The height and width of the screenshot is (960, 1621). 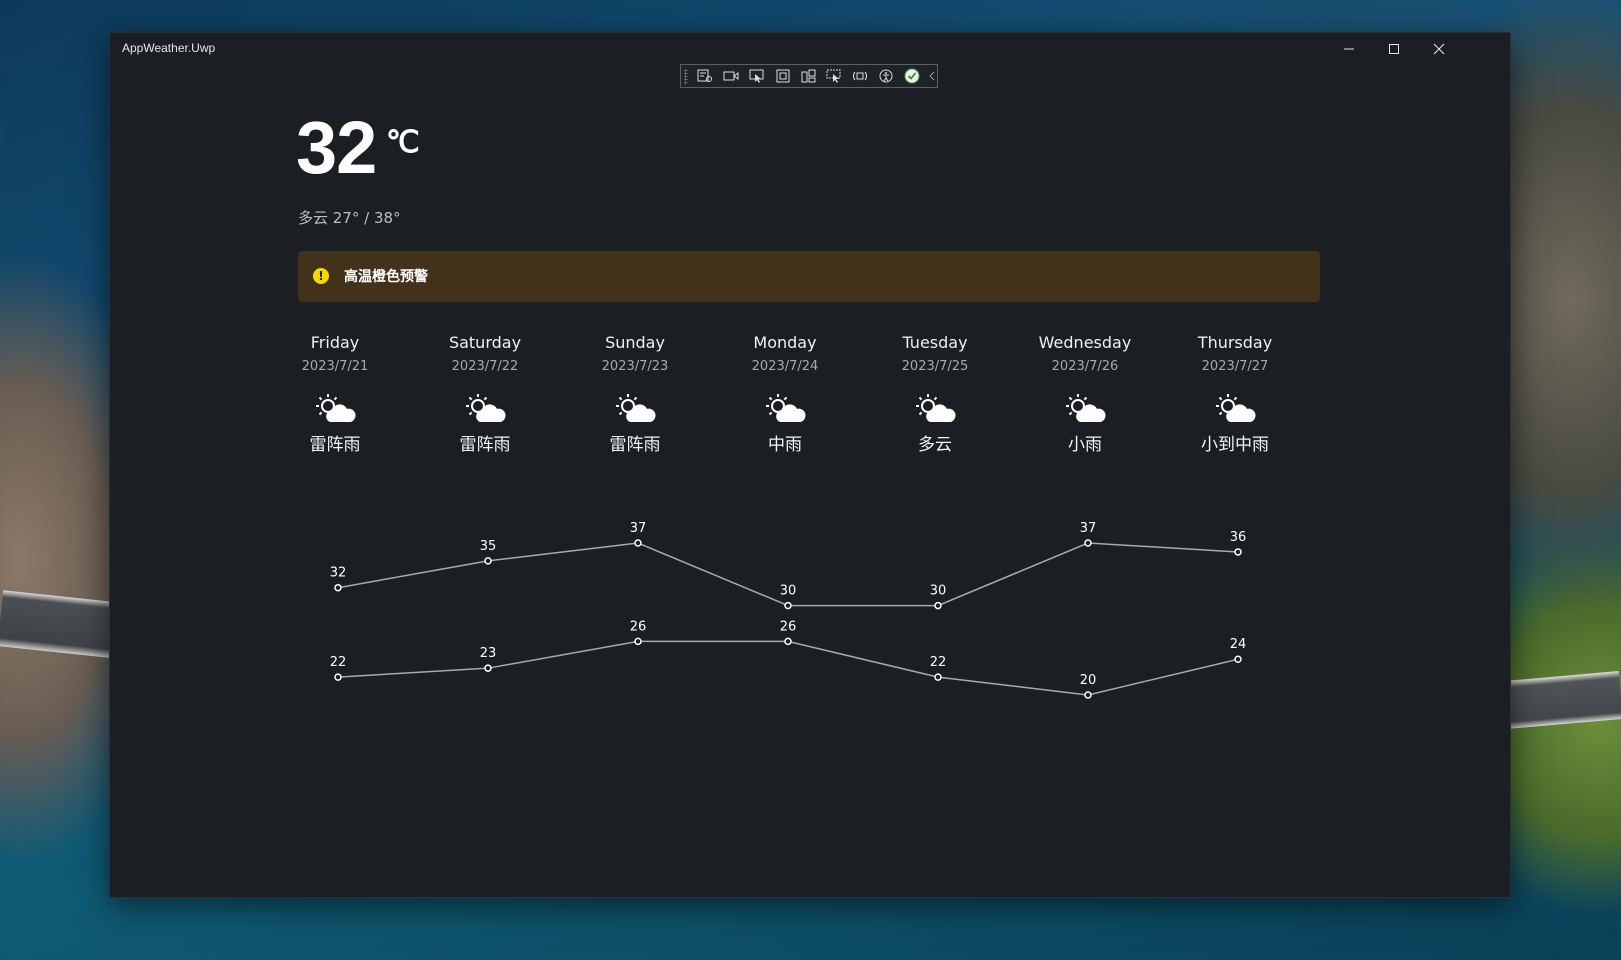 What do you see at coordinates (810, 49) in the screenshot?
I see `title-bar: AppWeather.Uwp` at bounding box center [810, 49].